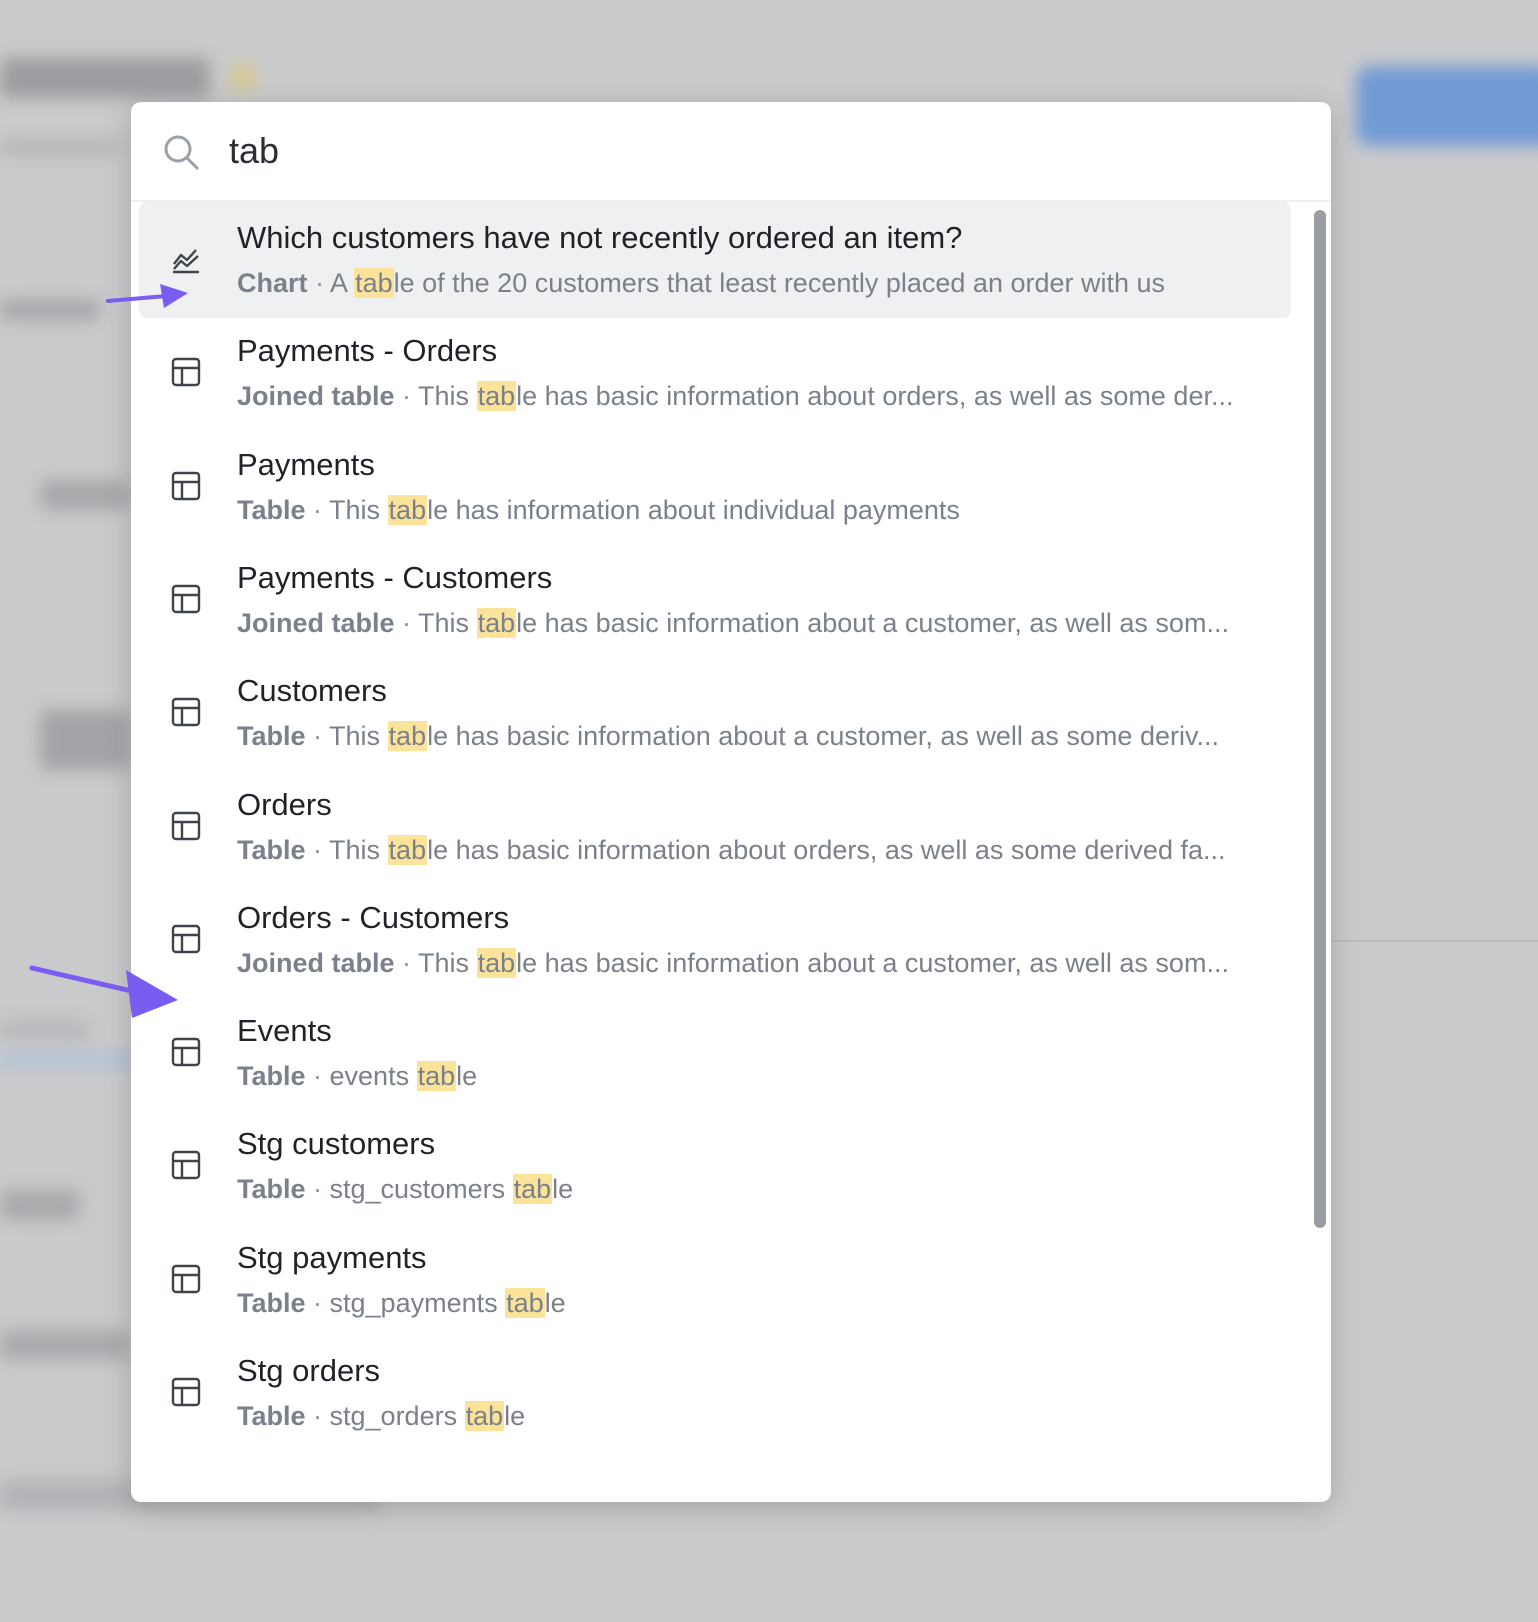  I want to click on result-description-text: stg_customers, so click(421, 1189).